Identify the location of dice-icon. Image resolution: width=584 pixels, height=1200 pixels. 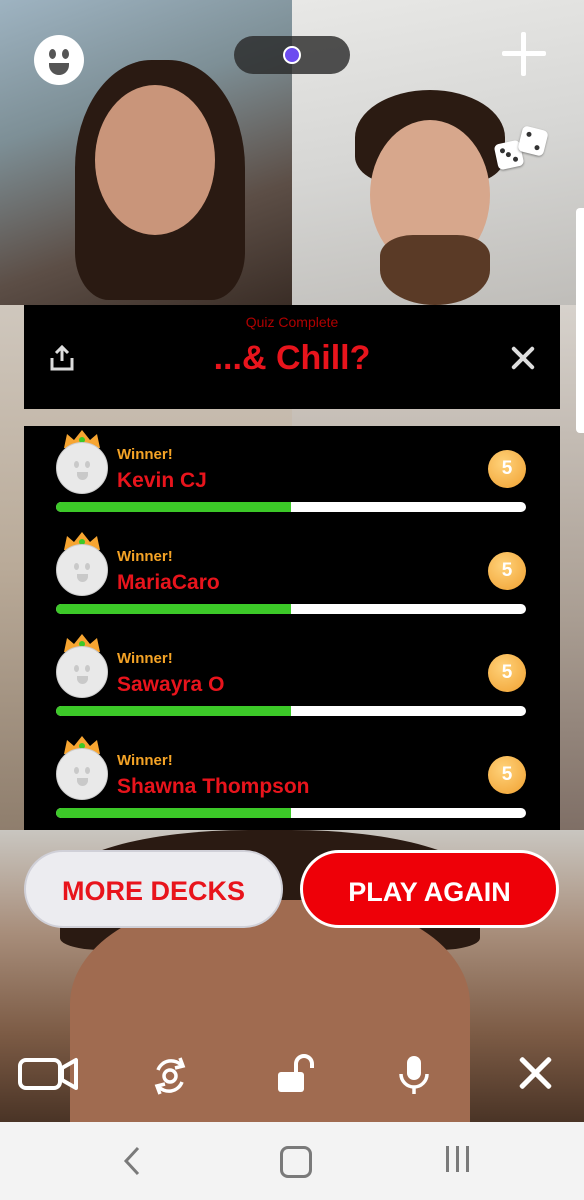
(522, 149).